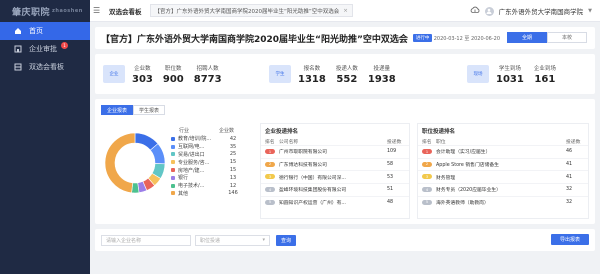 This screenshot has height=274, width=600. Describe the element at coordinates (117, 110) in the screenshot. I see `tab-company-report: 企业报表` at that location.